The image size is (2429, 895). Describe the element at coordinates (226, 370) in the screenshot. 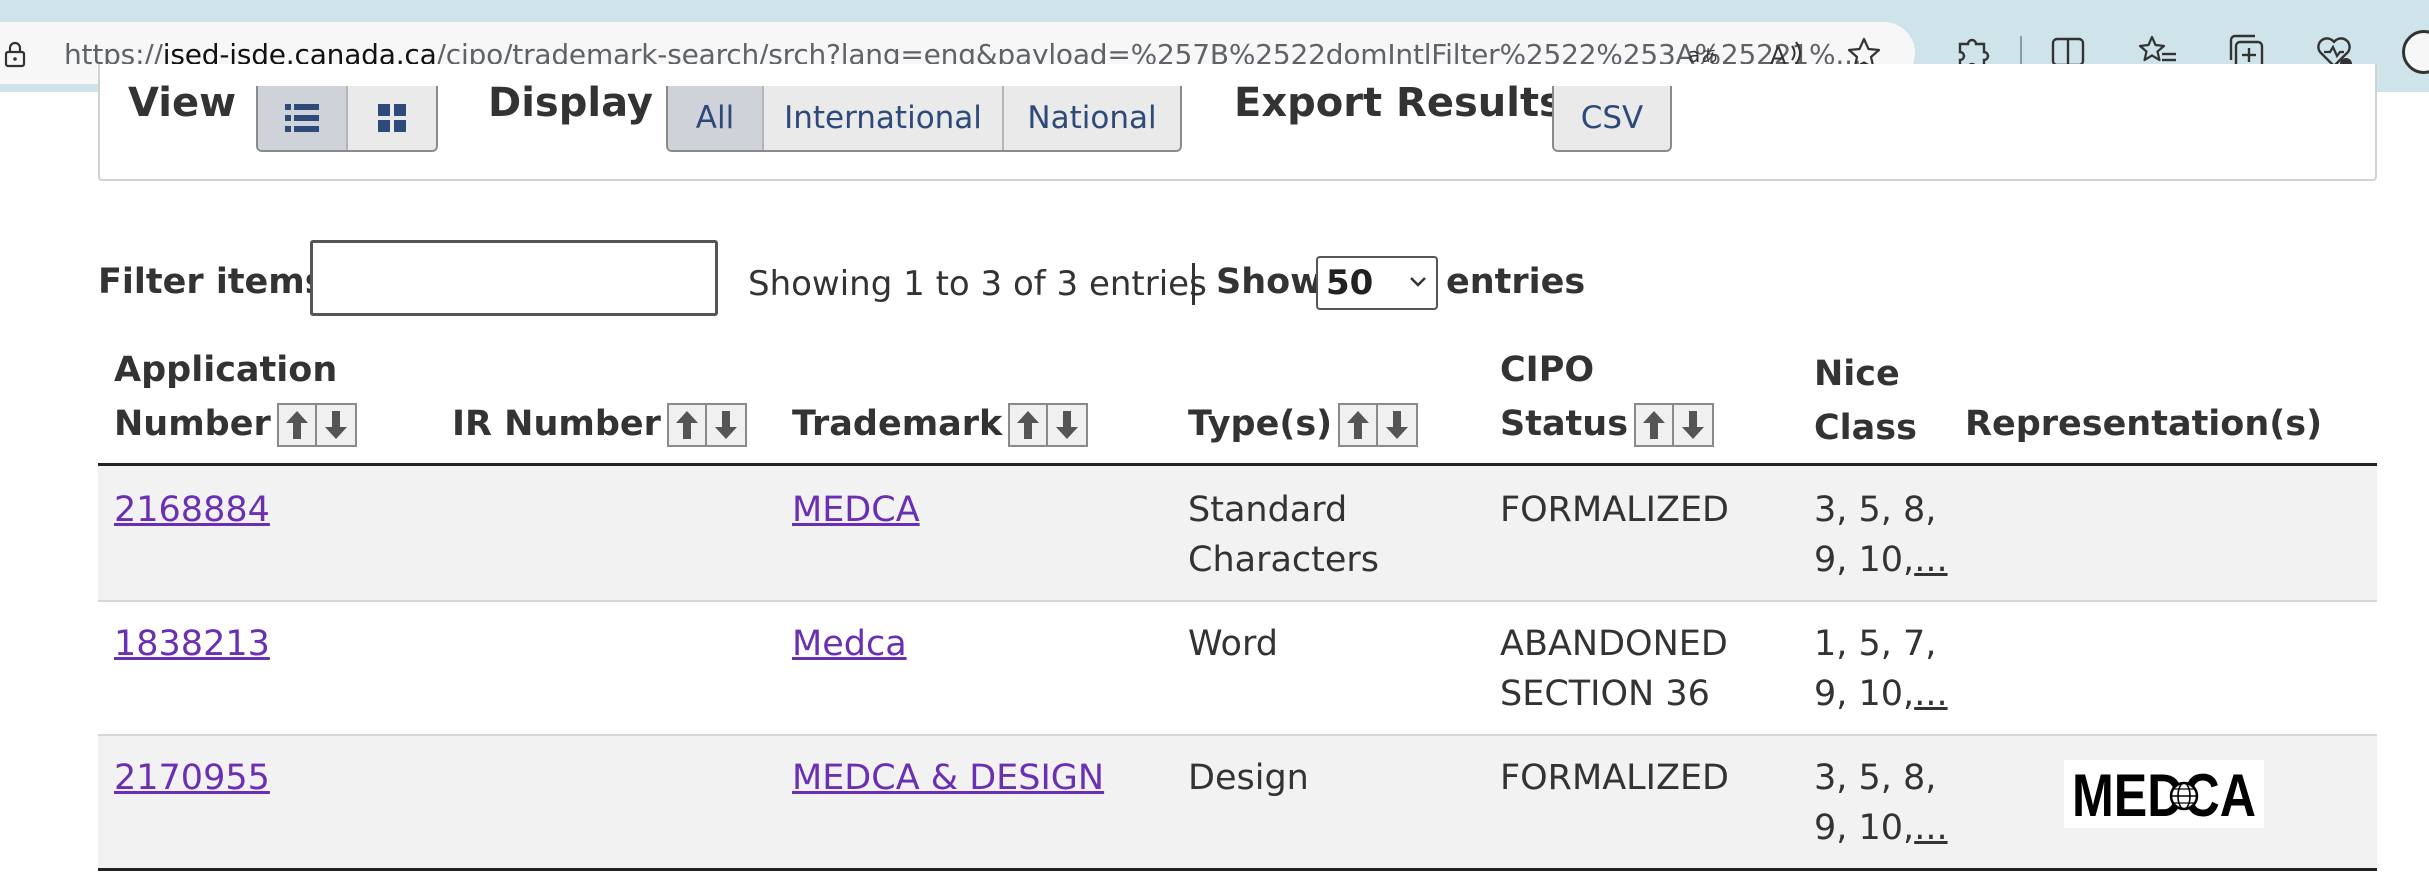

I see `header-application-number-line1: Application` at that location.